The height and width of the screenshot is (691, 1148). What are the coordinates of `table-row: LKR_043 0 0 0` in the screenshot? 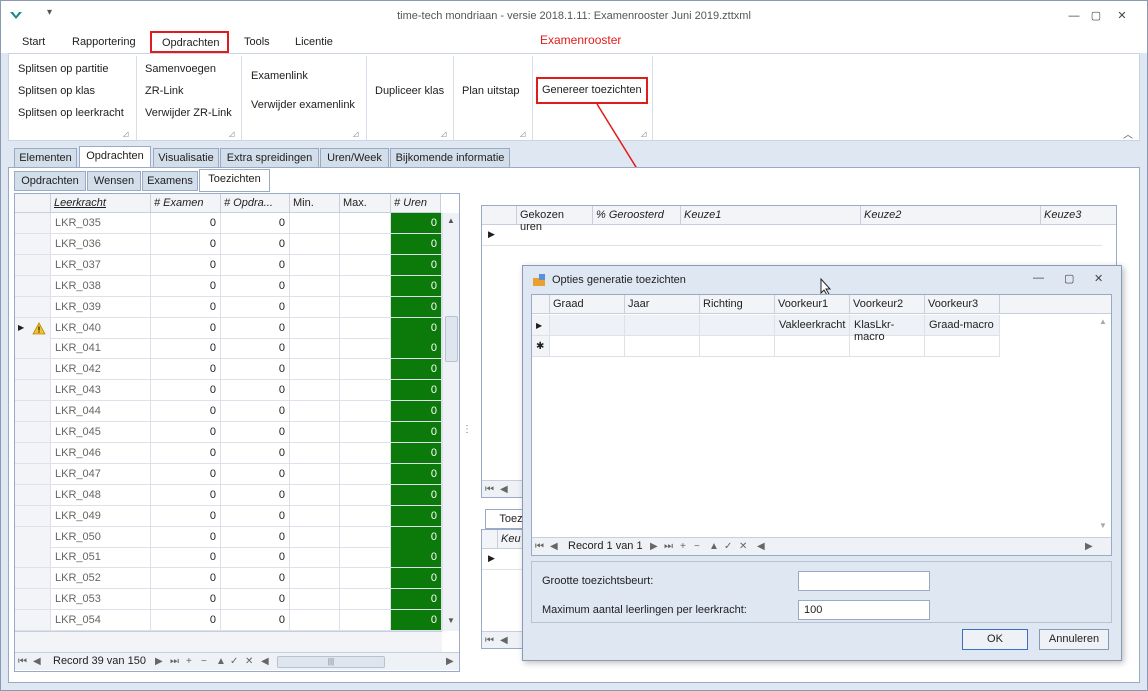 It's located at (228, 391).